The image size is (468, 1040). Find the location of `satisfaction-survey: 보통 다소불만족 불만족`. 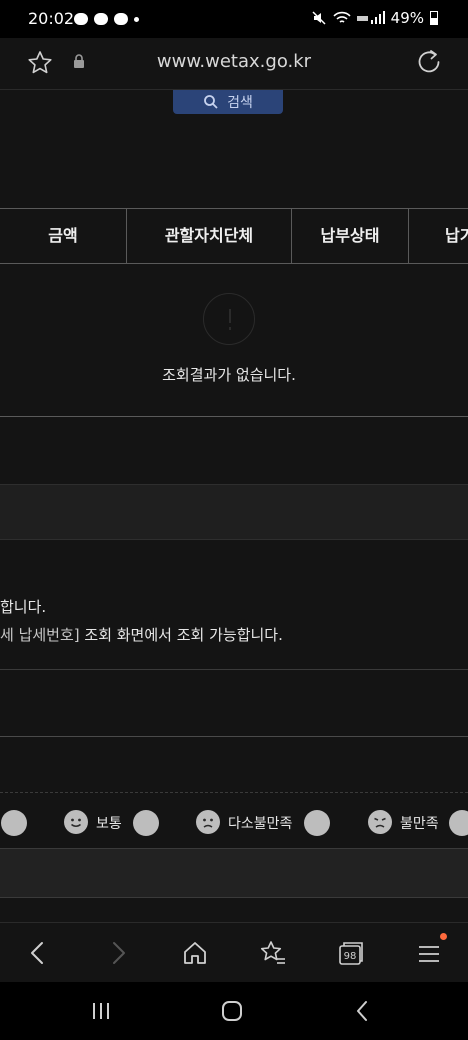

satisfaction-survey: 보통 다소불만족 불만족 is located at coordinates (234, 821).